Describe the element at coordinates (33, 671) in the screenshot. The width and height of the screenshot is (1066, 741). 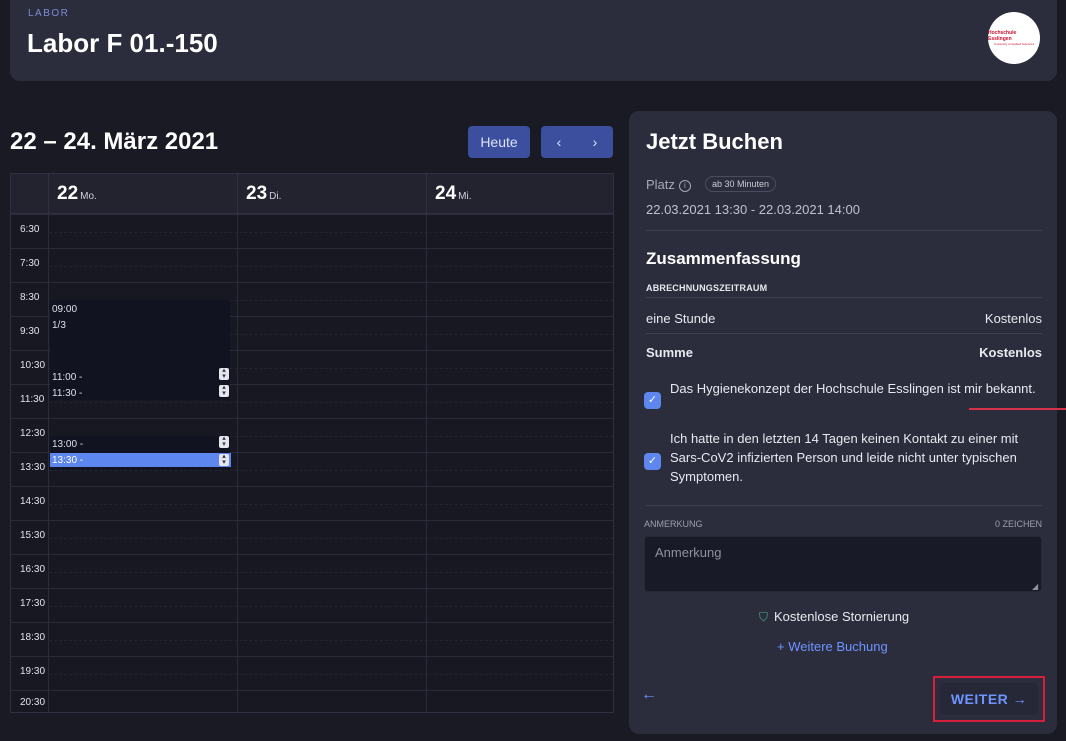
I see `time-label: 19:30` at that location.